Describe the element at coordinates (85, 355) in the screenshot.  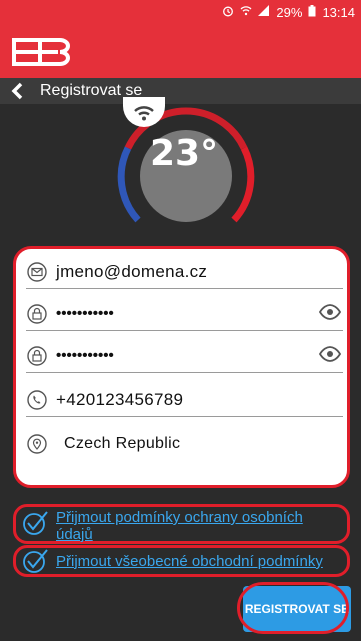
I see `password-confirm-value: •••••••••••` at that location.